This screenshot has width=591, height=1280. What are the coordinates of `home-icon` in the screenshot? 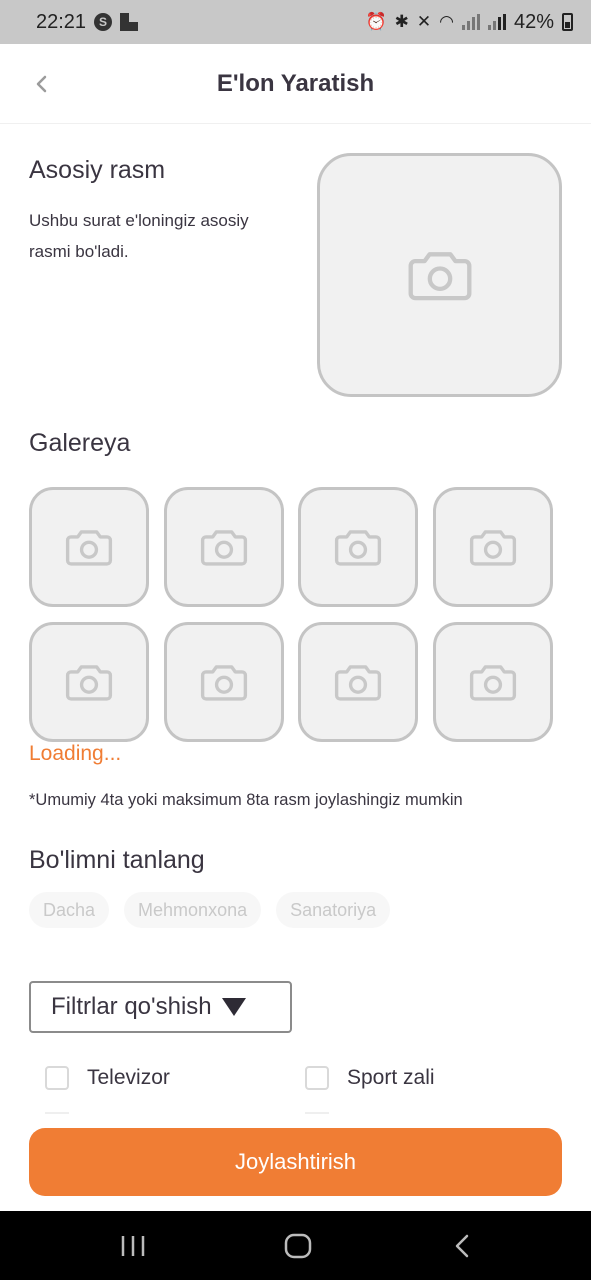 It's located at (298, 1246).